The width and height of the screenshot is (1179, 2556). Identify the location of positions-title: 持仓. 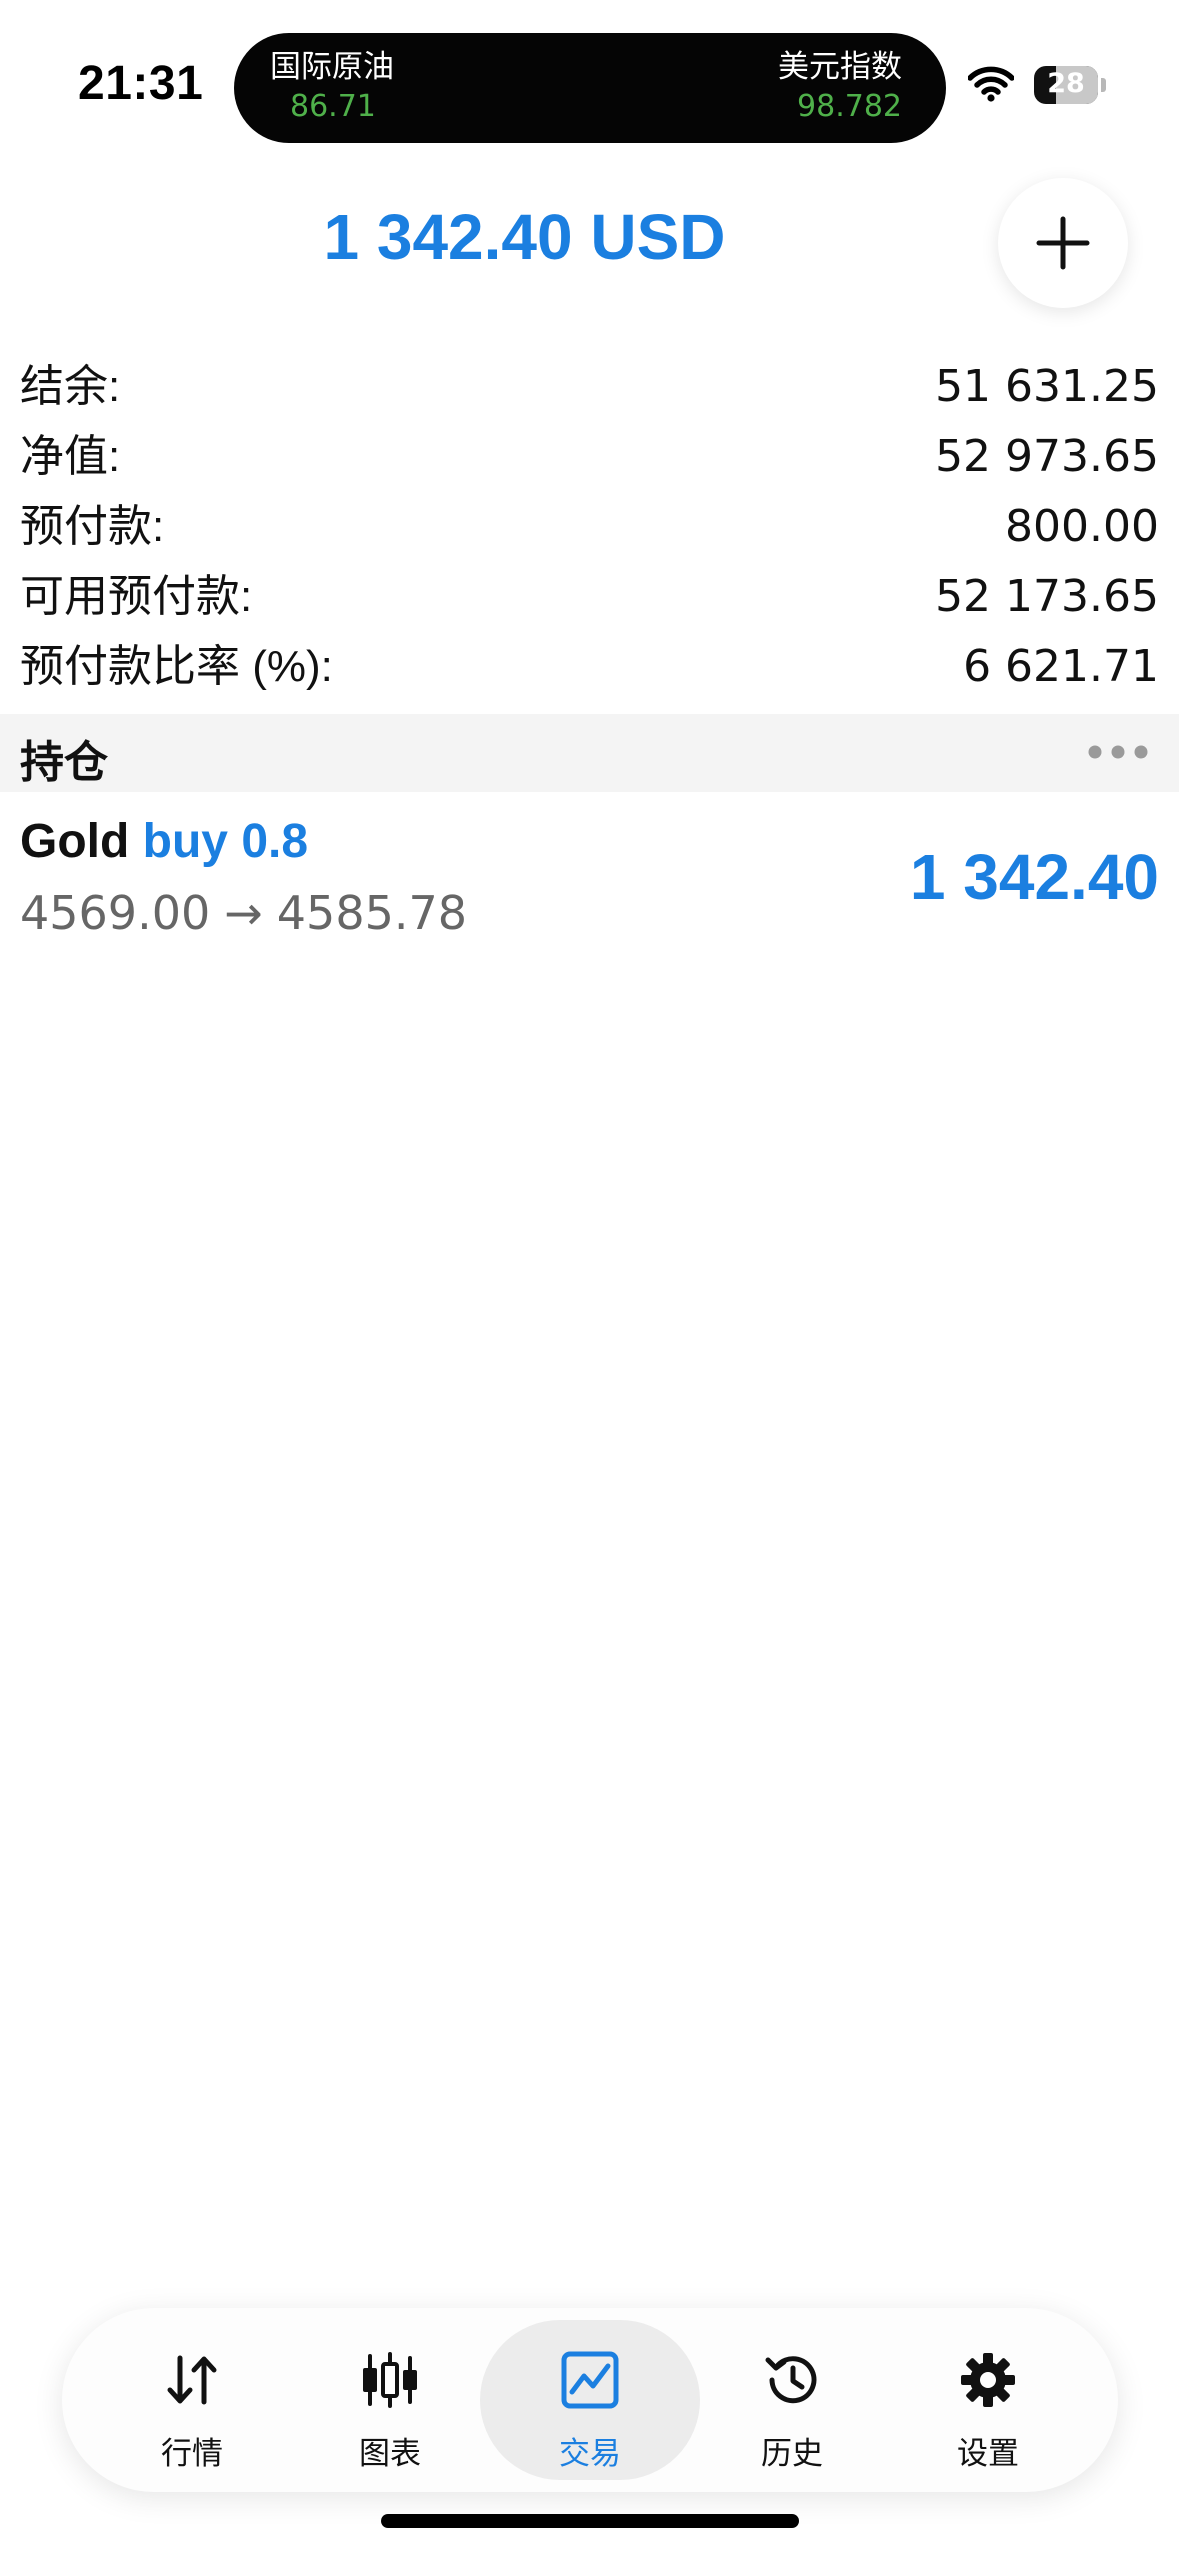
(64, 762).